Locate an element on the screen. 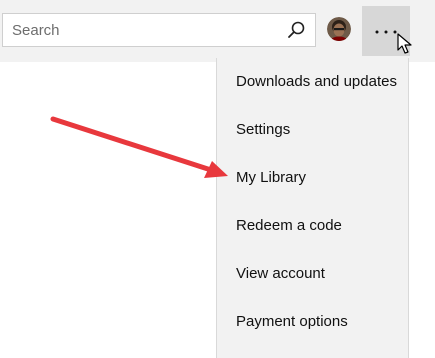 The height and width of the screenshot is (358, 435). more-horizontal-icon is located at coordinates (386, 32).